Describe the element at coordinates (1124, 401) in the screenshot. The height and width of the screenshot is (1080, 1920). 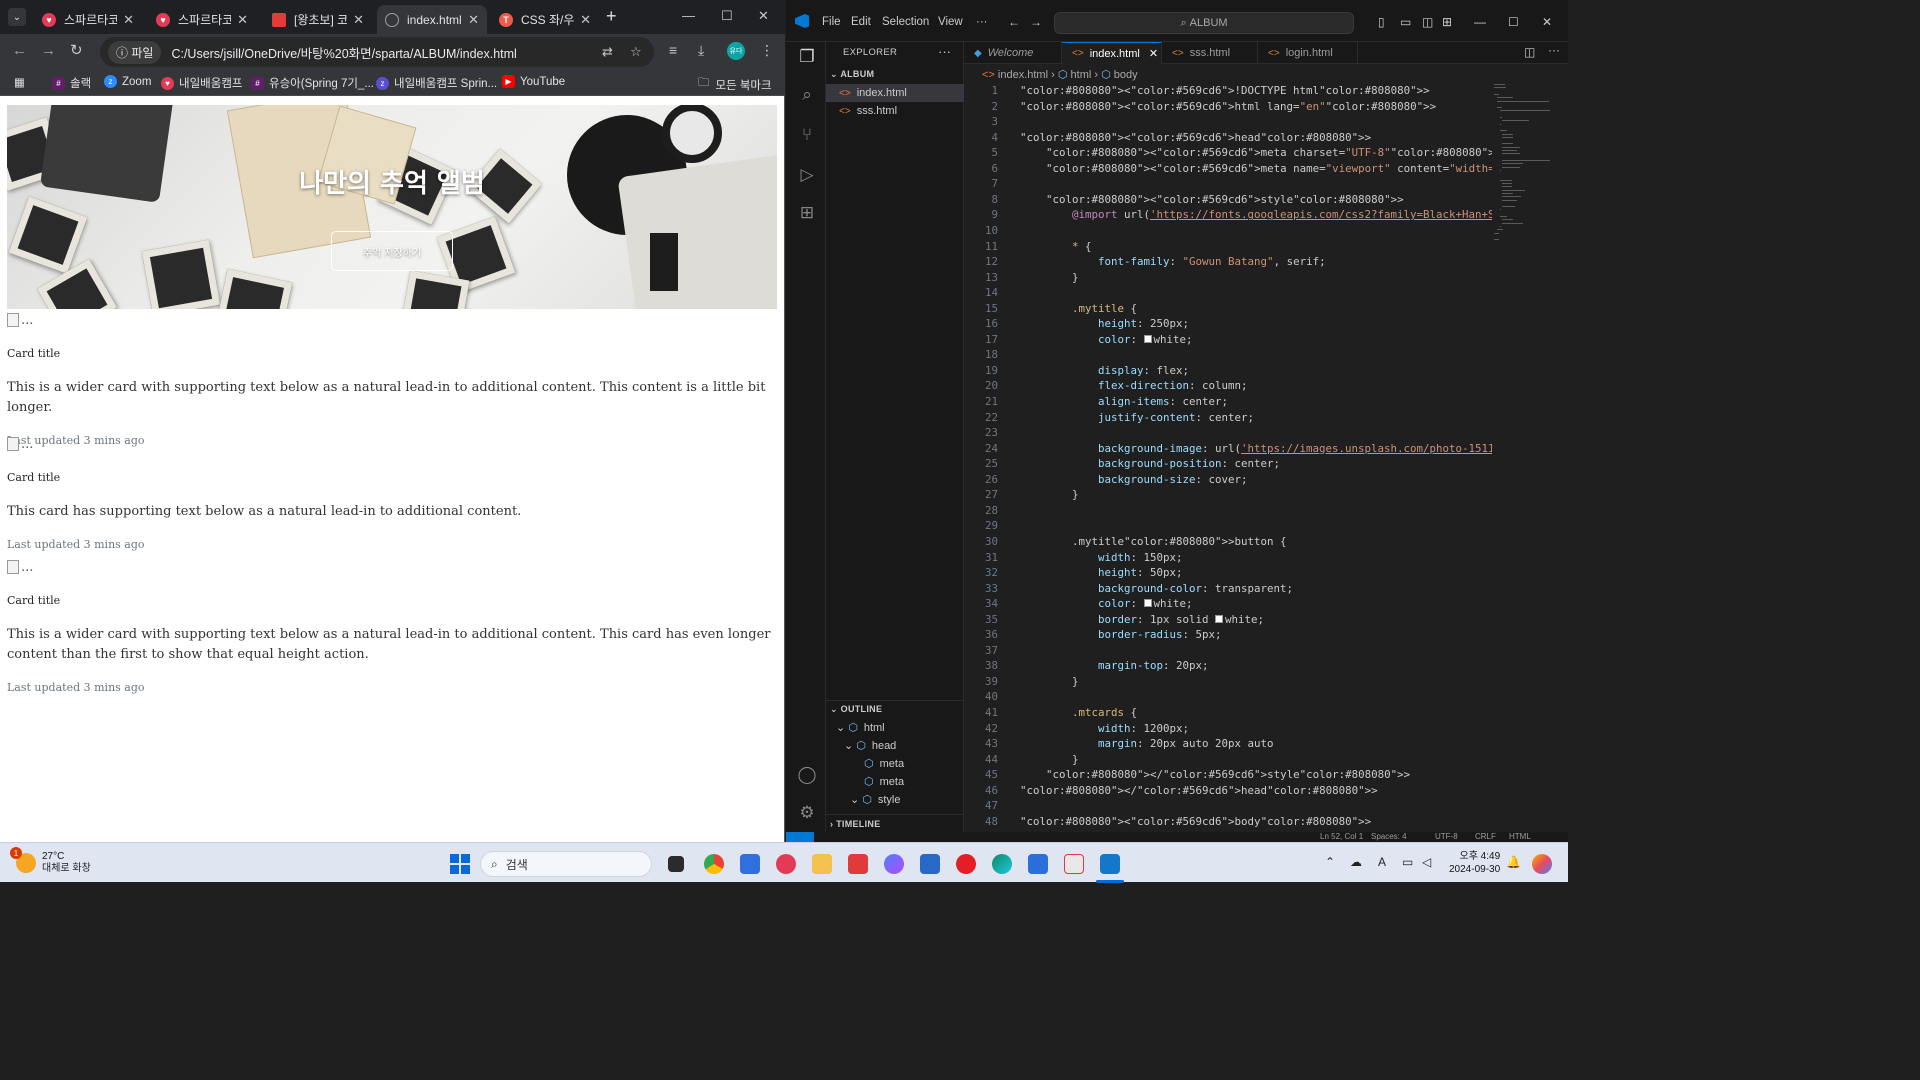
I see `code-line: align-items: center;` at that location.